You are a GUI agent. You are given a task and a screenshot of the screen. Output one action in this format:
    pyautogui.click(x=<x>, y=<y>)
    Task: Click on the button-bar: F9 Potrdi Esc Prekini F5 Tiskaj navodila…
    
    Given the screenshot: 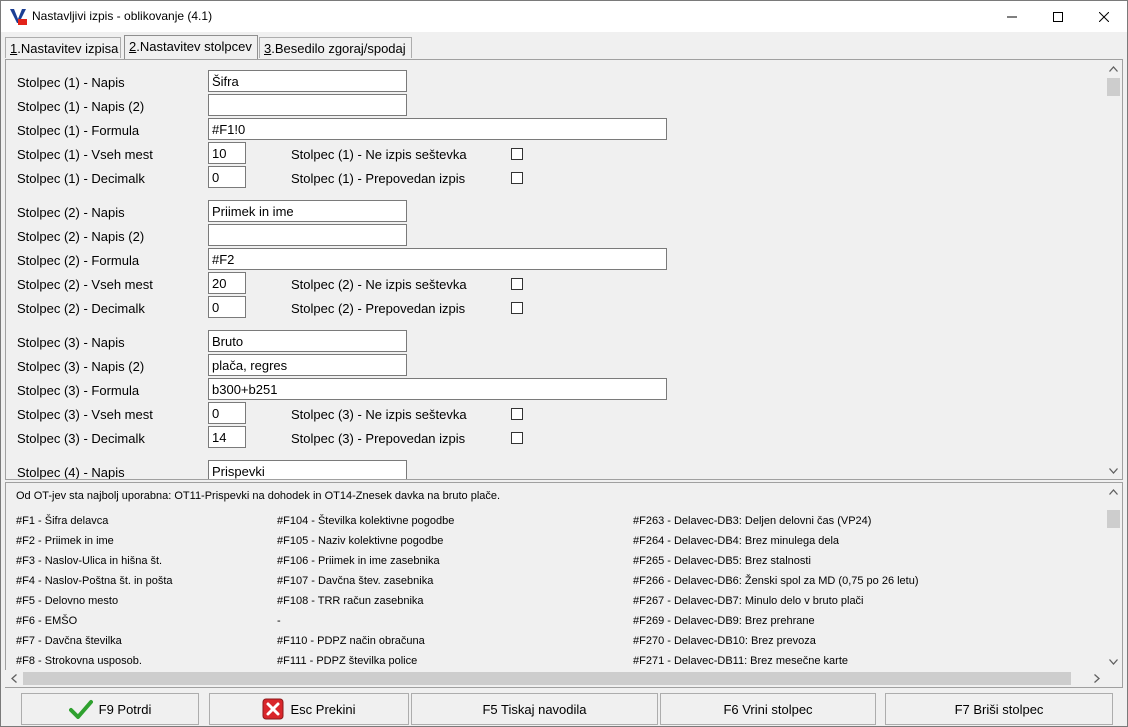 What is the action you would take?
    pyautogui.click(x=564, y=708)
    